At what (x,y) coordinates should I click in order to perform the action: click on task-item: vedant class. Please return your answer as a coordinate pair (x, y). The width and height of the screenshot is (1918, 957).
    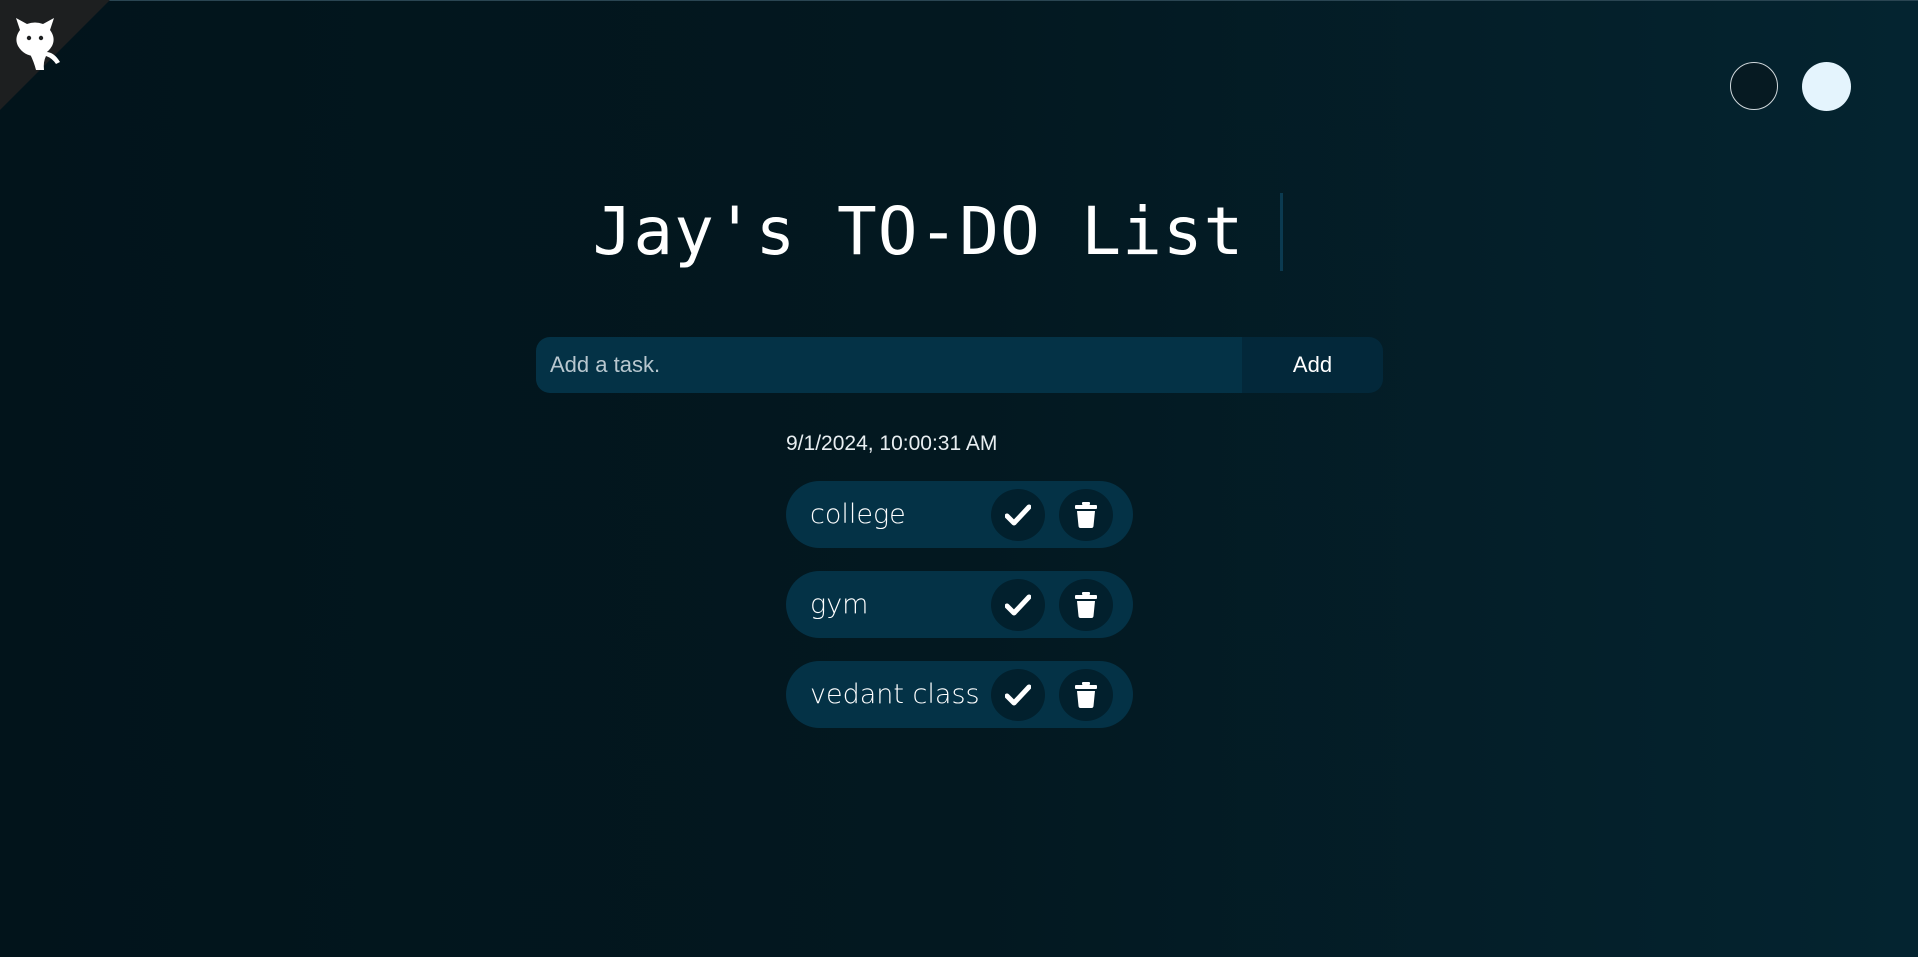
    Looking at the image, I should click on (959, 694).